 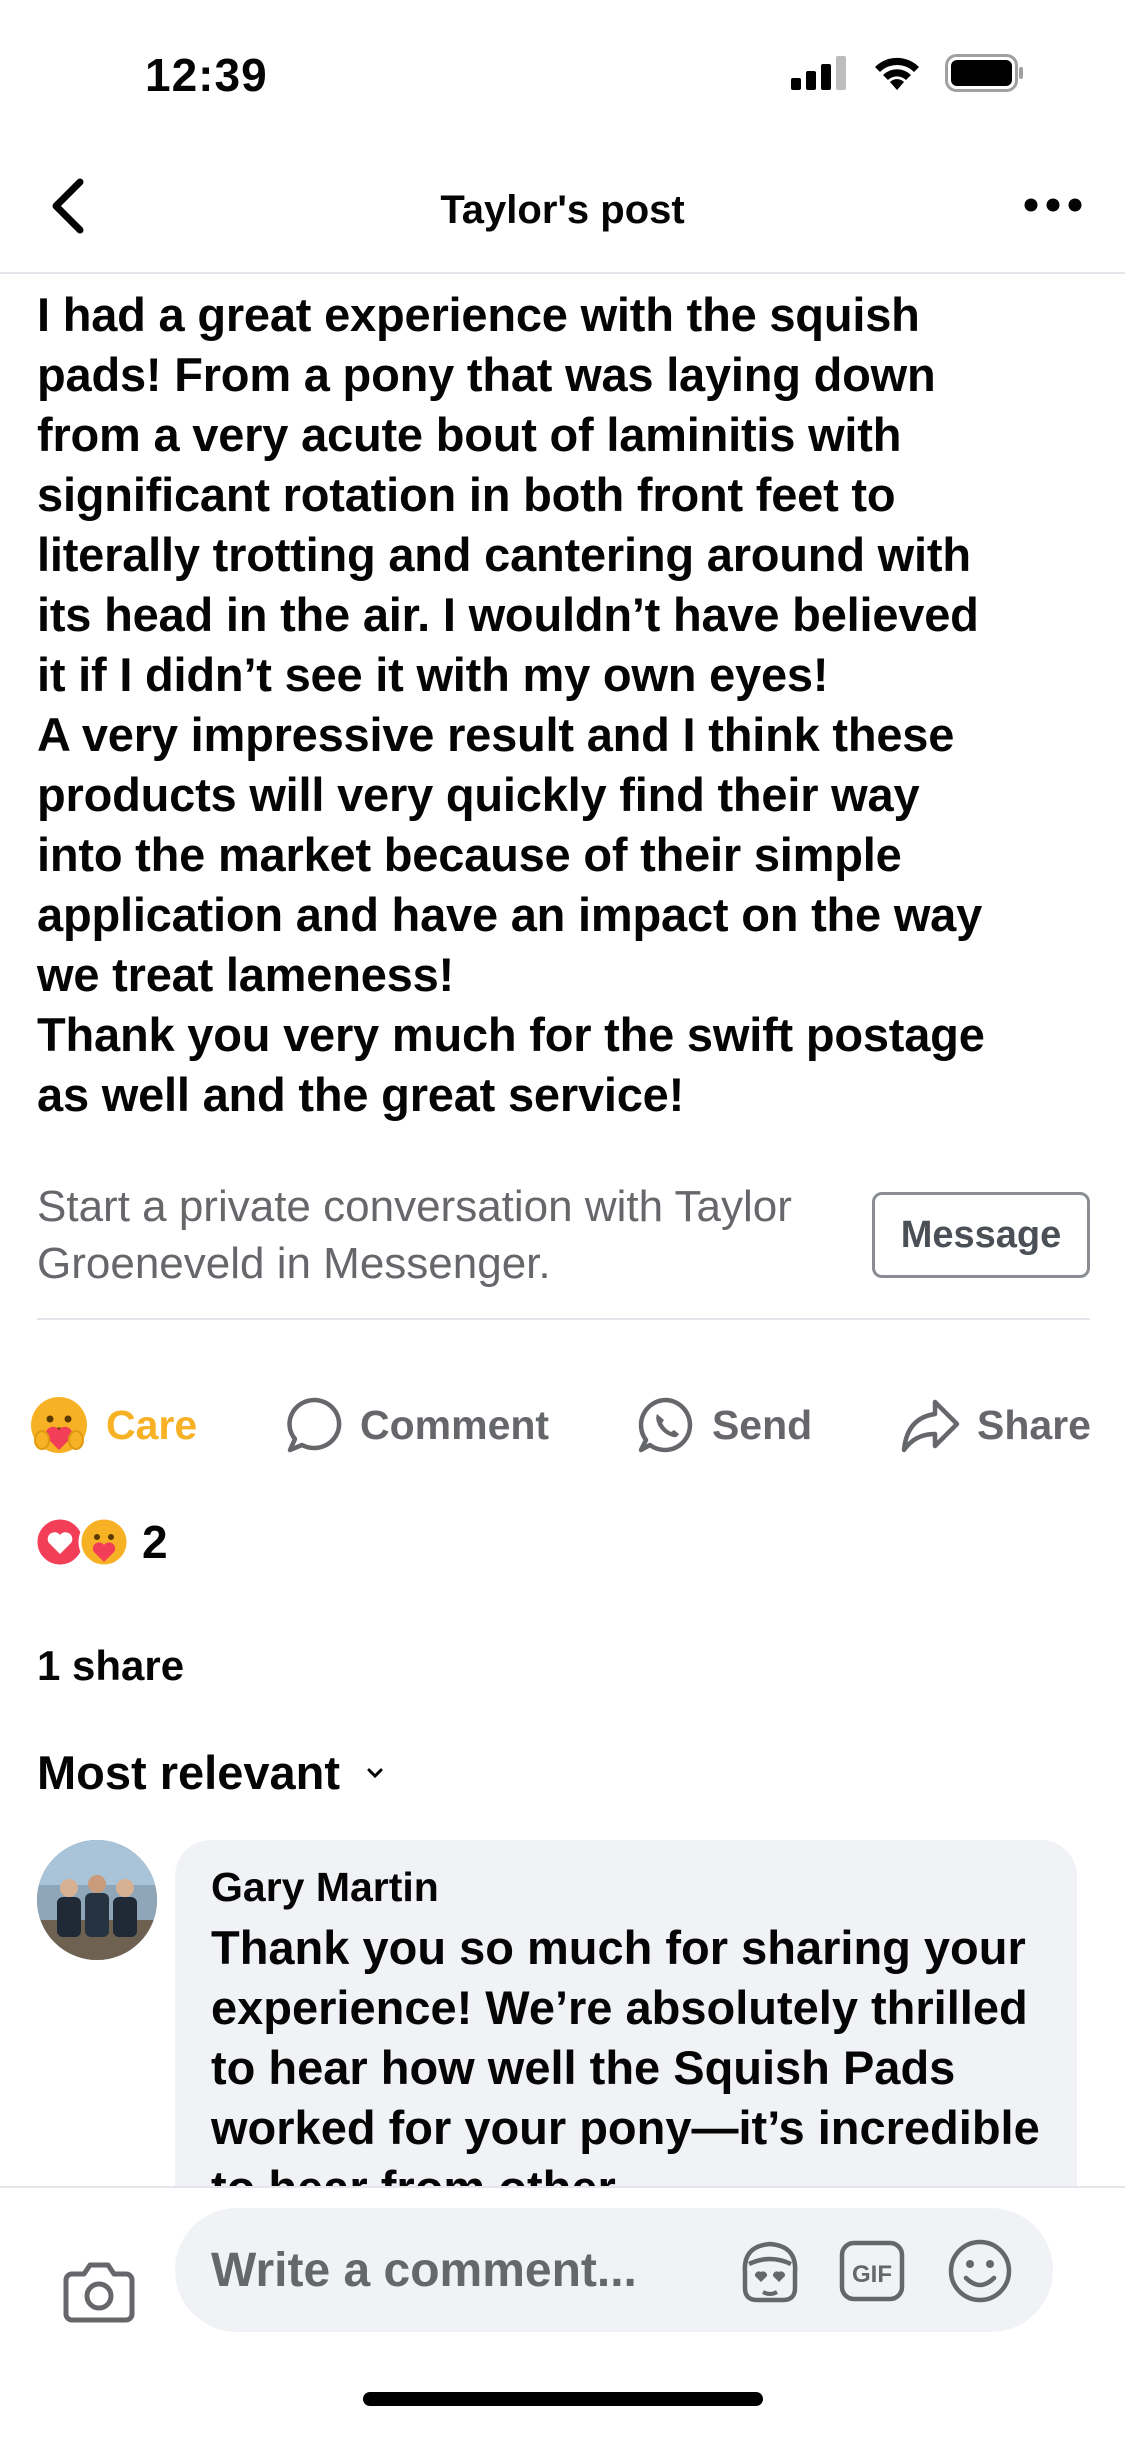 What do you see at coordinates (104, 1542) in the screenshot?
I see `care-reaction-icon` at bounding box center [104, 1542].